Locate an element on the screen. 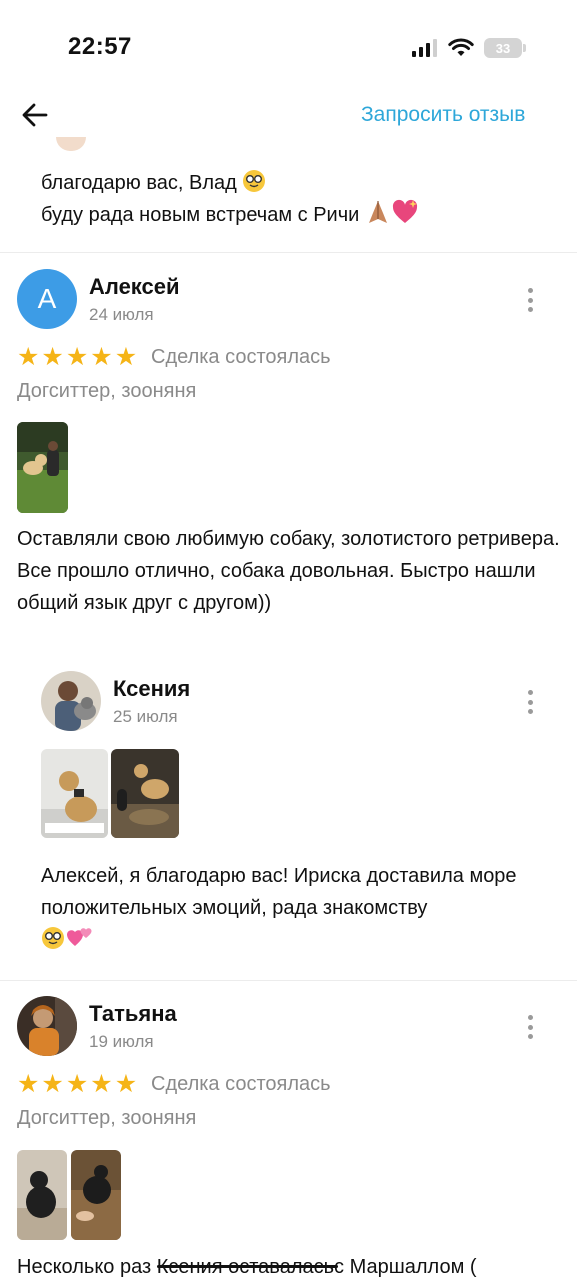 This screenshot has height=1283, width=577. avatar-letter: А is located at coordinates (47, 298).